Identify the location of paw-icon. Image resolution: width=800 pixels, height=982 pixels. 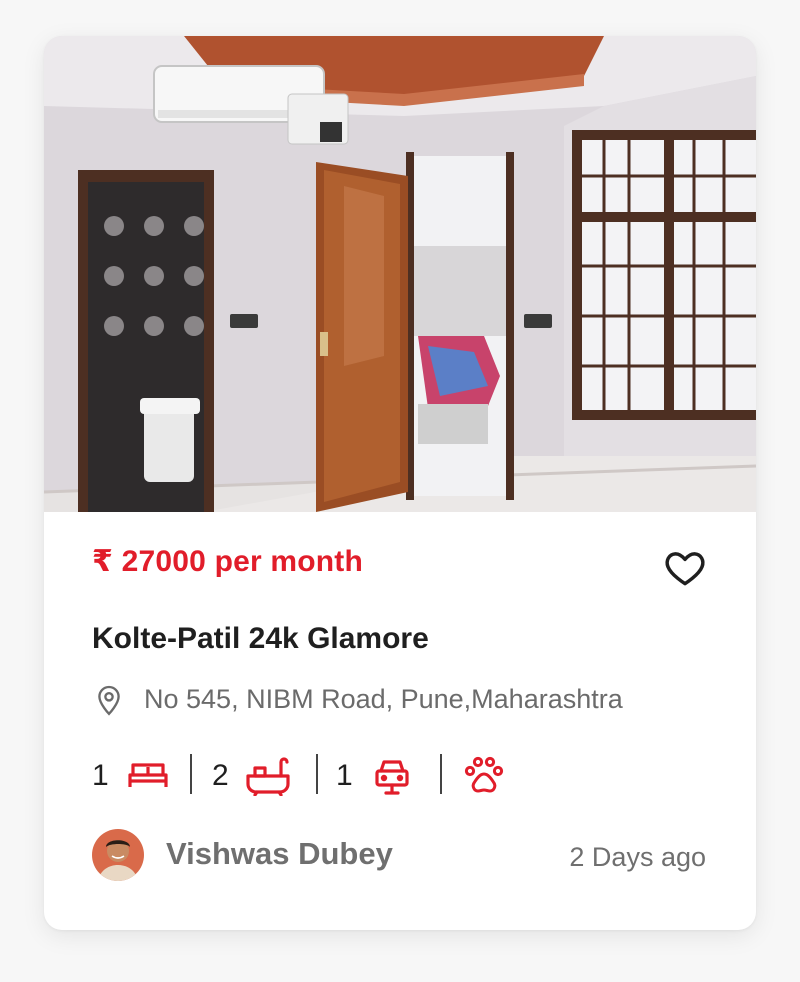
(484, 774).